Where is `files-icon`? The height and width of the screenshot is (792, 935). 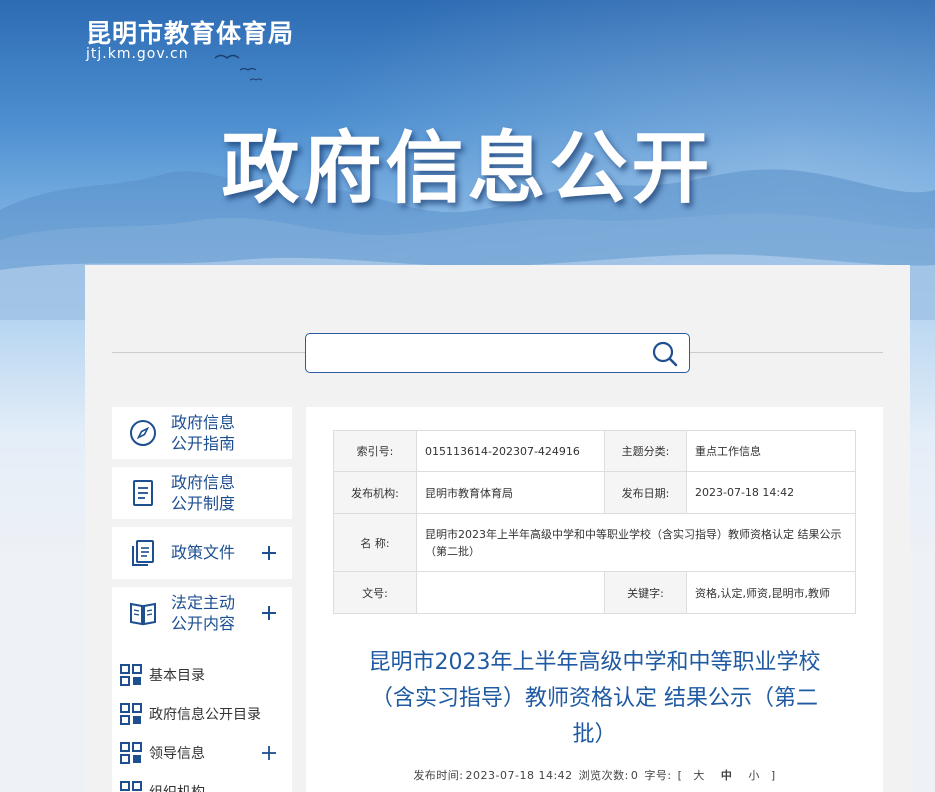 files-icon is located at coordinates (143, 553).